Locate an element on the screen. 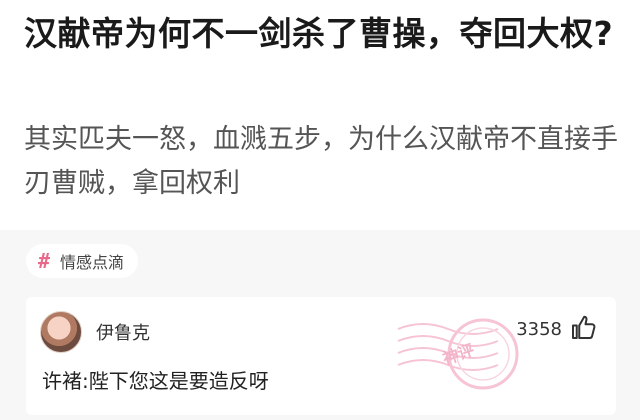 Image resolution: width=640 pixels, height=420 pixels. topic-tag: # 情感点滴 is located at coordinates (82, 261).